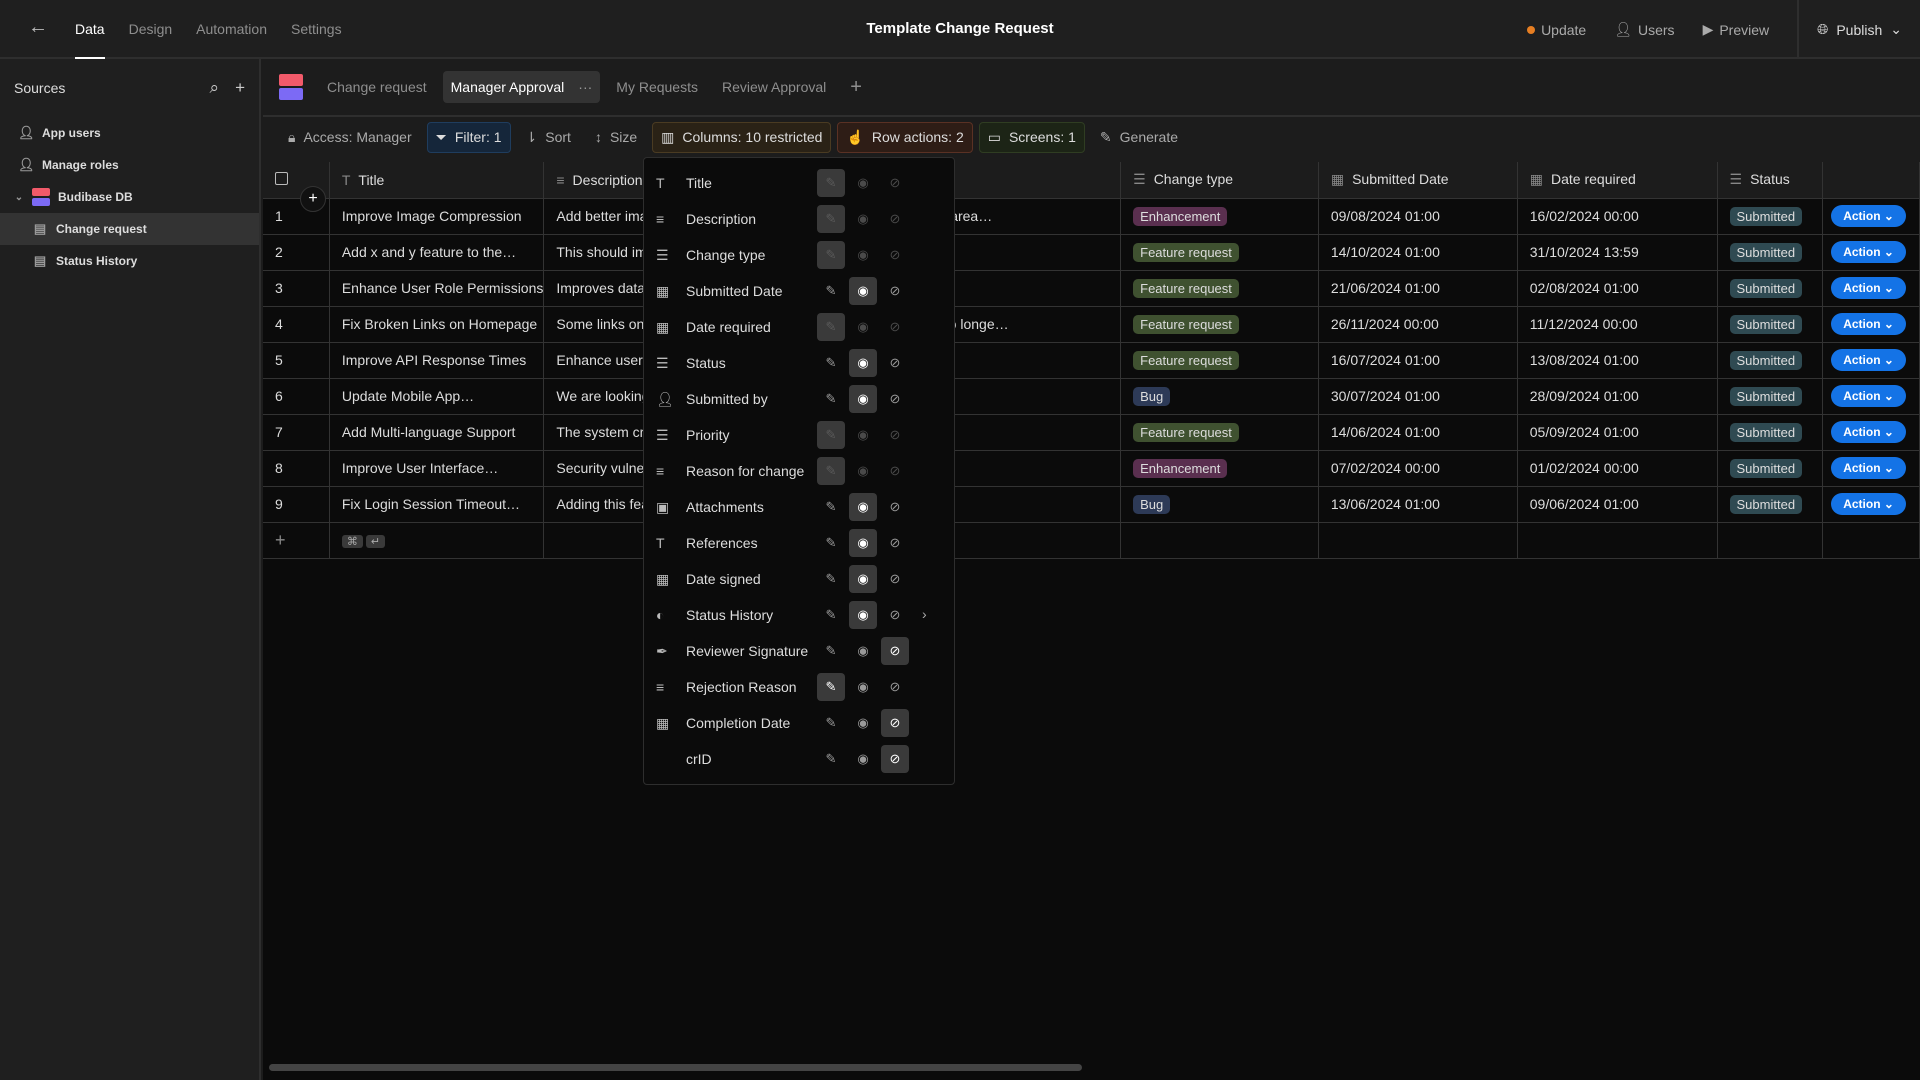  I want to click on cell-date-required: 05/09/2024 01:00, so click(1617, 432).